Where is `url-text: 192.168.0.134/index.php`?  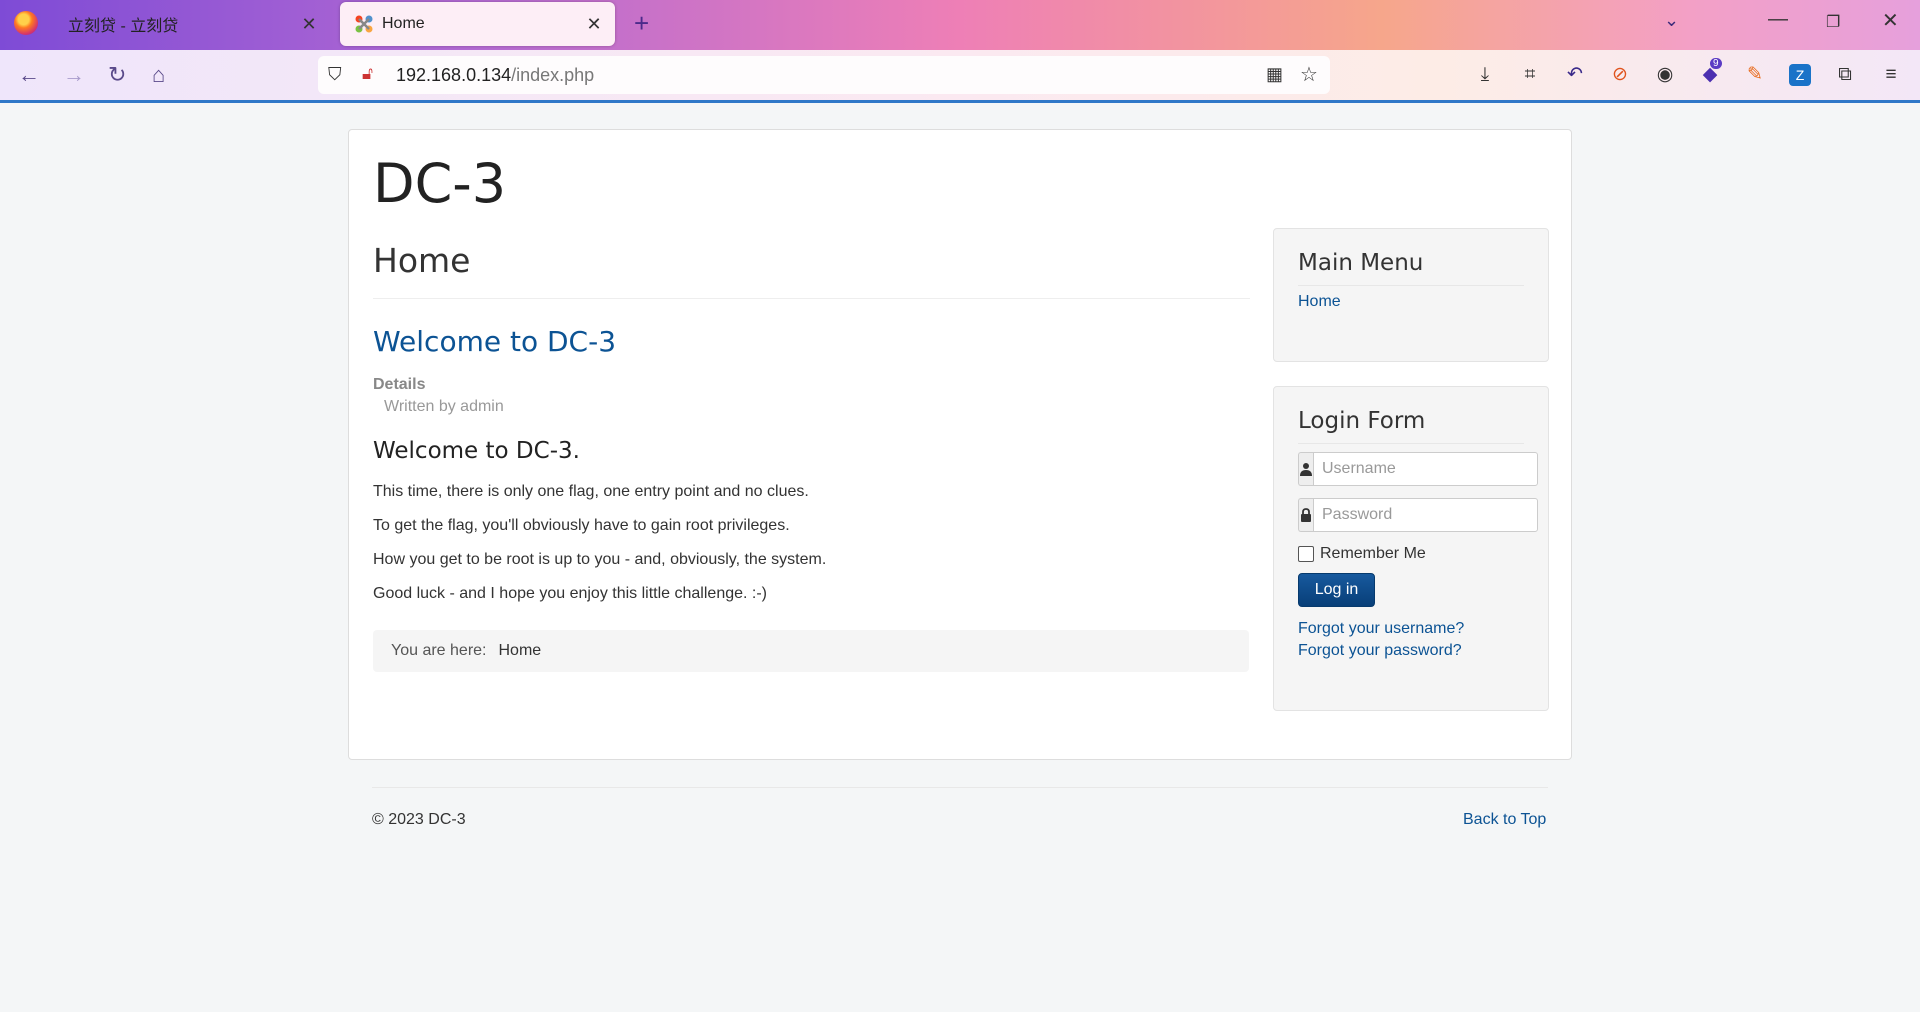
url-text: 192.168.0.134/index.php is located at coordinates (495, 75).